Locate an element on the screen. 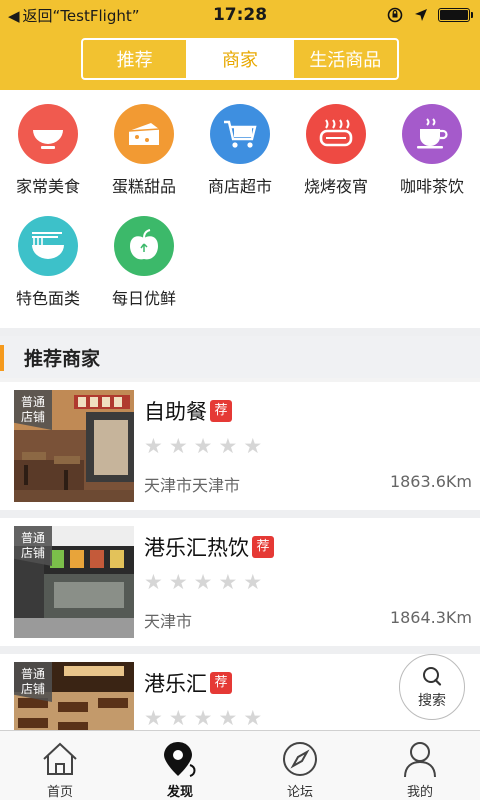  category-daily-fresh: 每日优鲜 is located at coordinates (144, 262).